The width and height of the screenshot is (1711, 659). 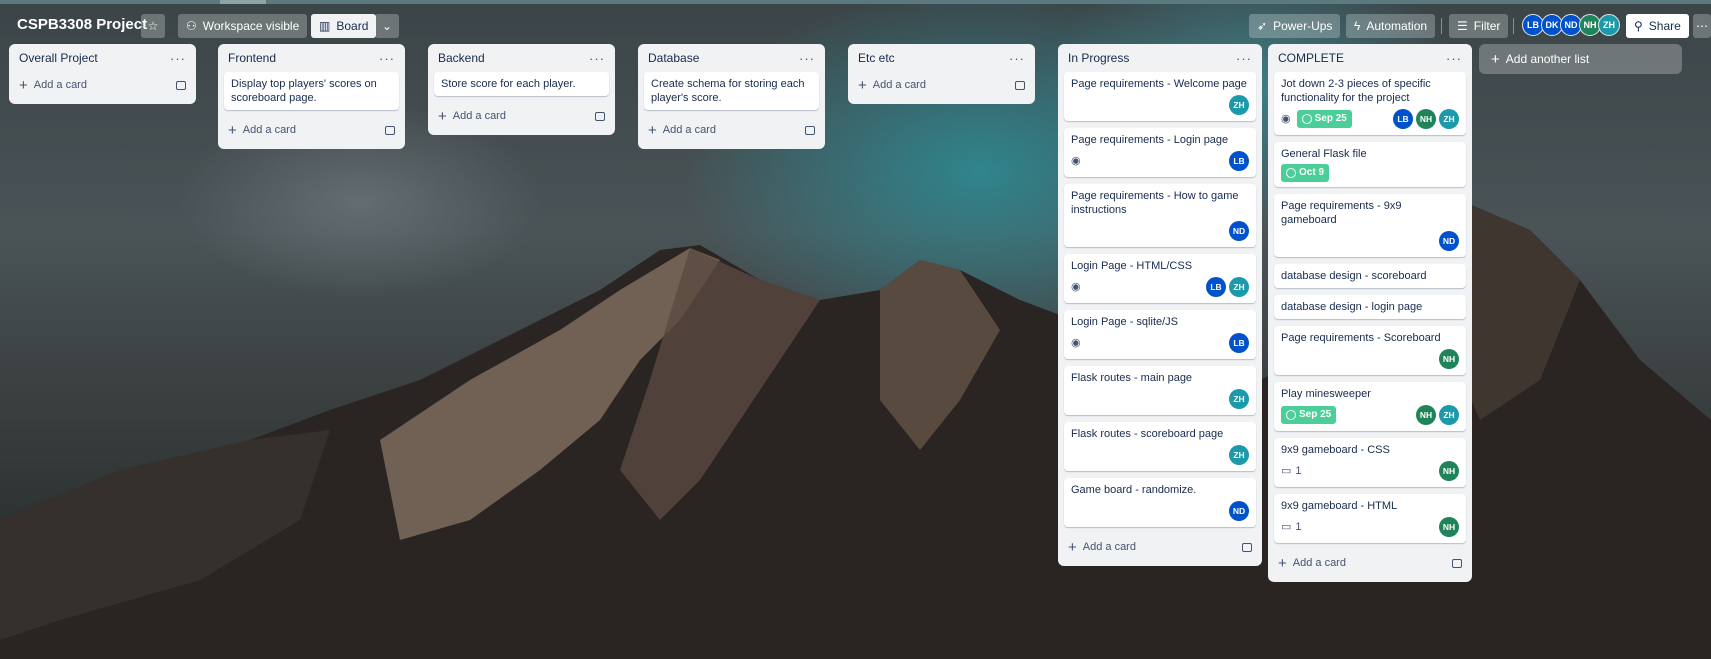 What do you see at coordinates (1370, 225) in the screenshot?
I see `list-item: Page requirements - 9x9 gameboard ND` at bounding box center [1370, 225].